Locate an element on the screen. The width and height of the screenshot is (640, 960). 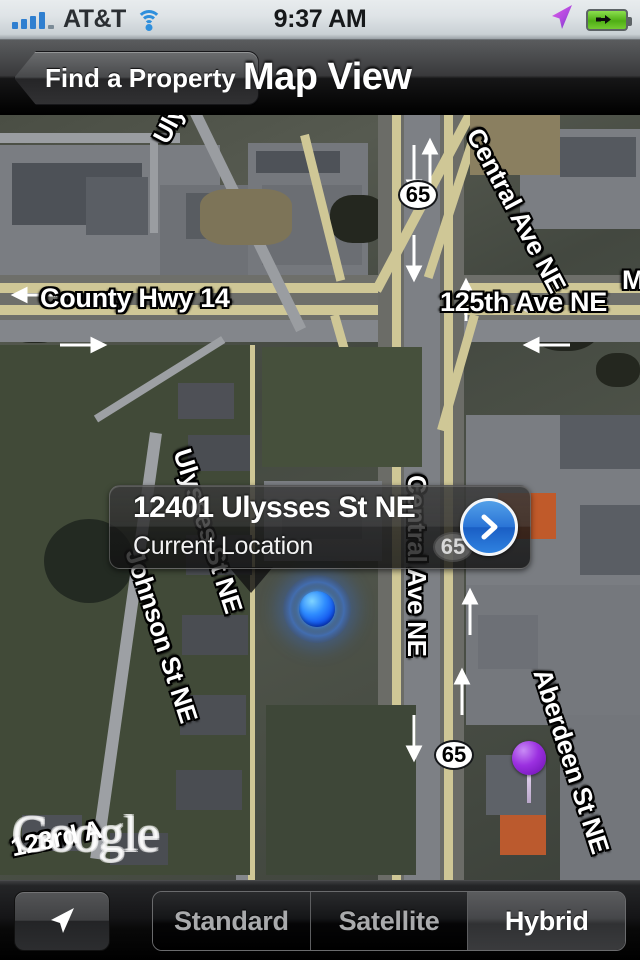
callout-subtitle: Current Location is located at coordinates (223, 546).